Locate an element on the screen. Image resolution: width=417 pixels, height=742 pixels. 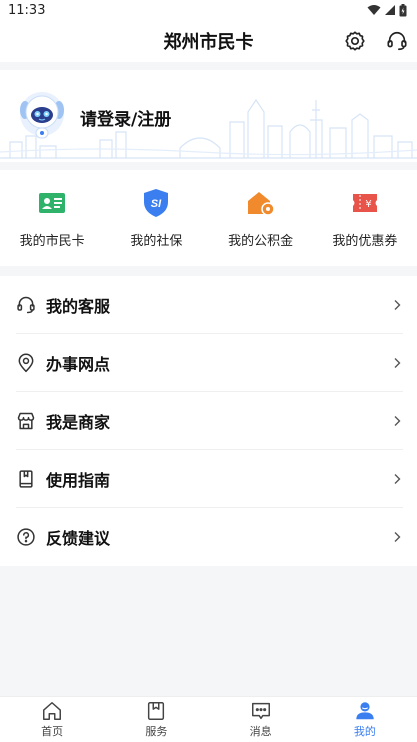
id-card-icon is located at coordinates (52, 203).